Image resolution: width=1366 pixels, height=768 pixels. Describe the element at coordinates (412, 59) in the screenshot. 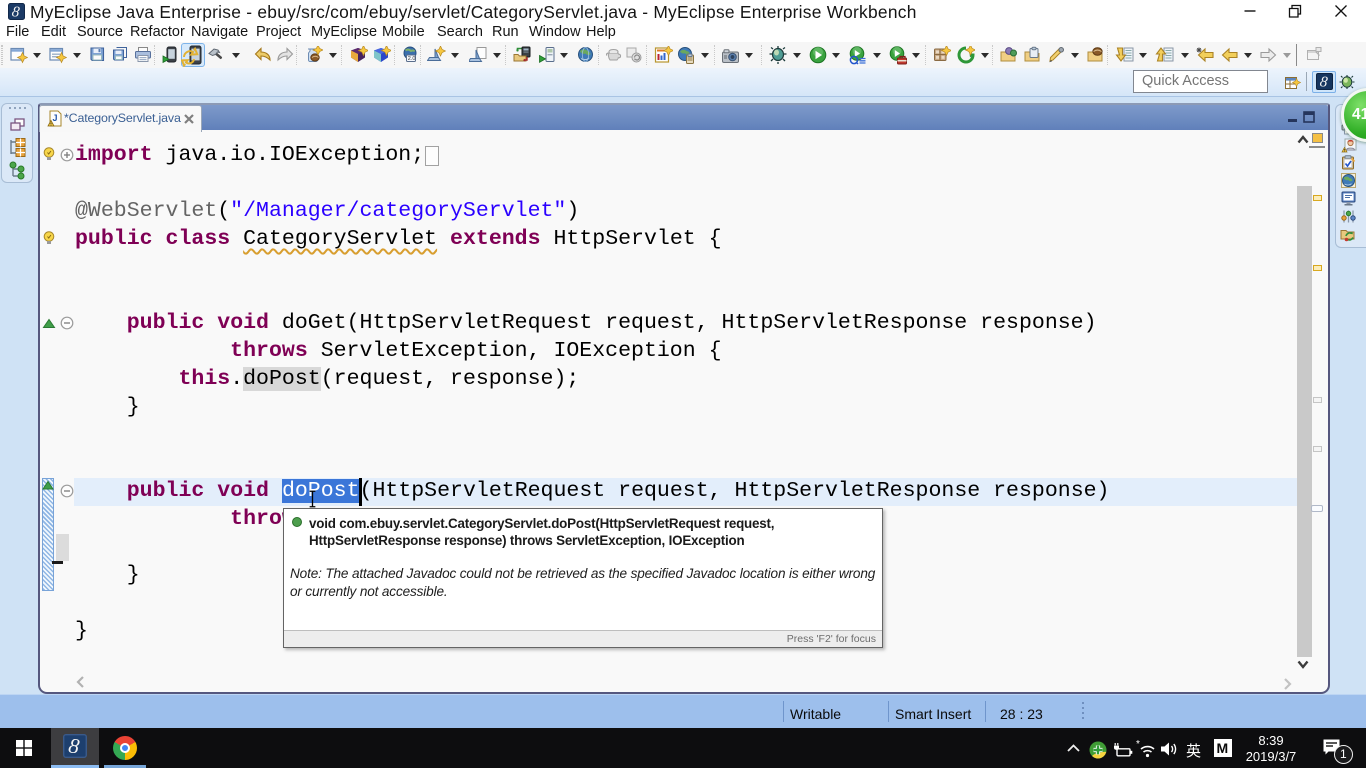

I see `svg-text: 2.0` at that location.